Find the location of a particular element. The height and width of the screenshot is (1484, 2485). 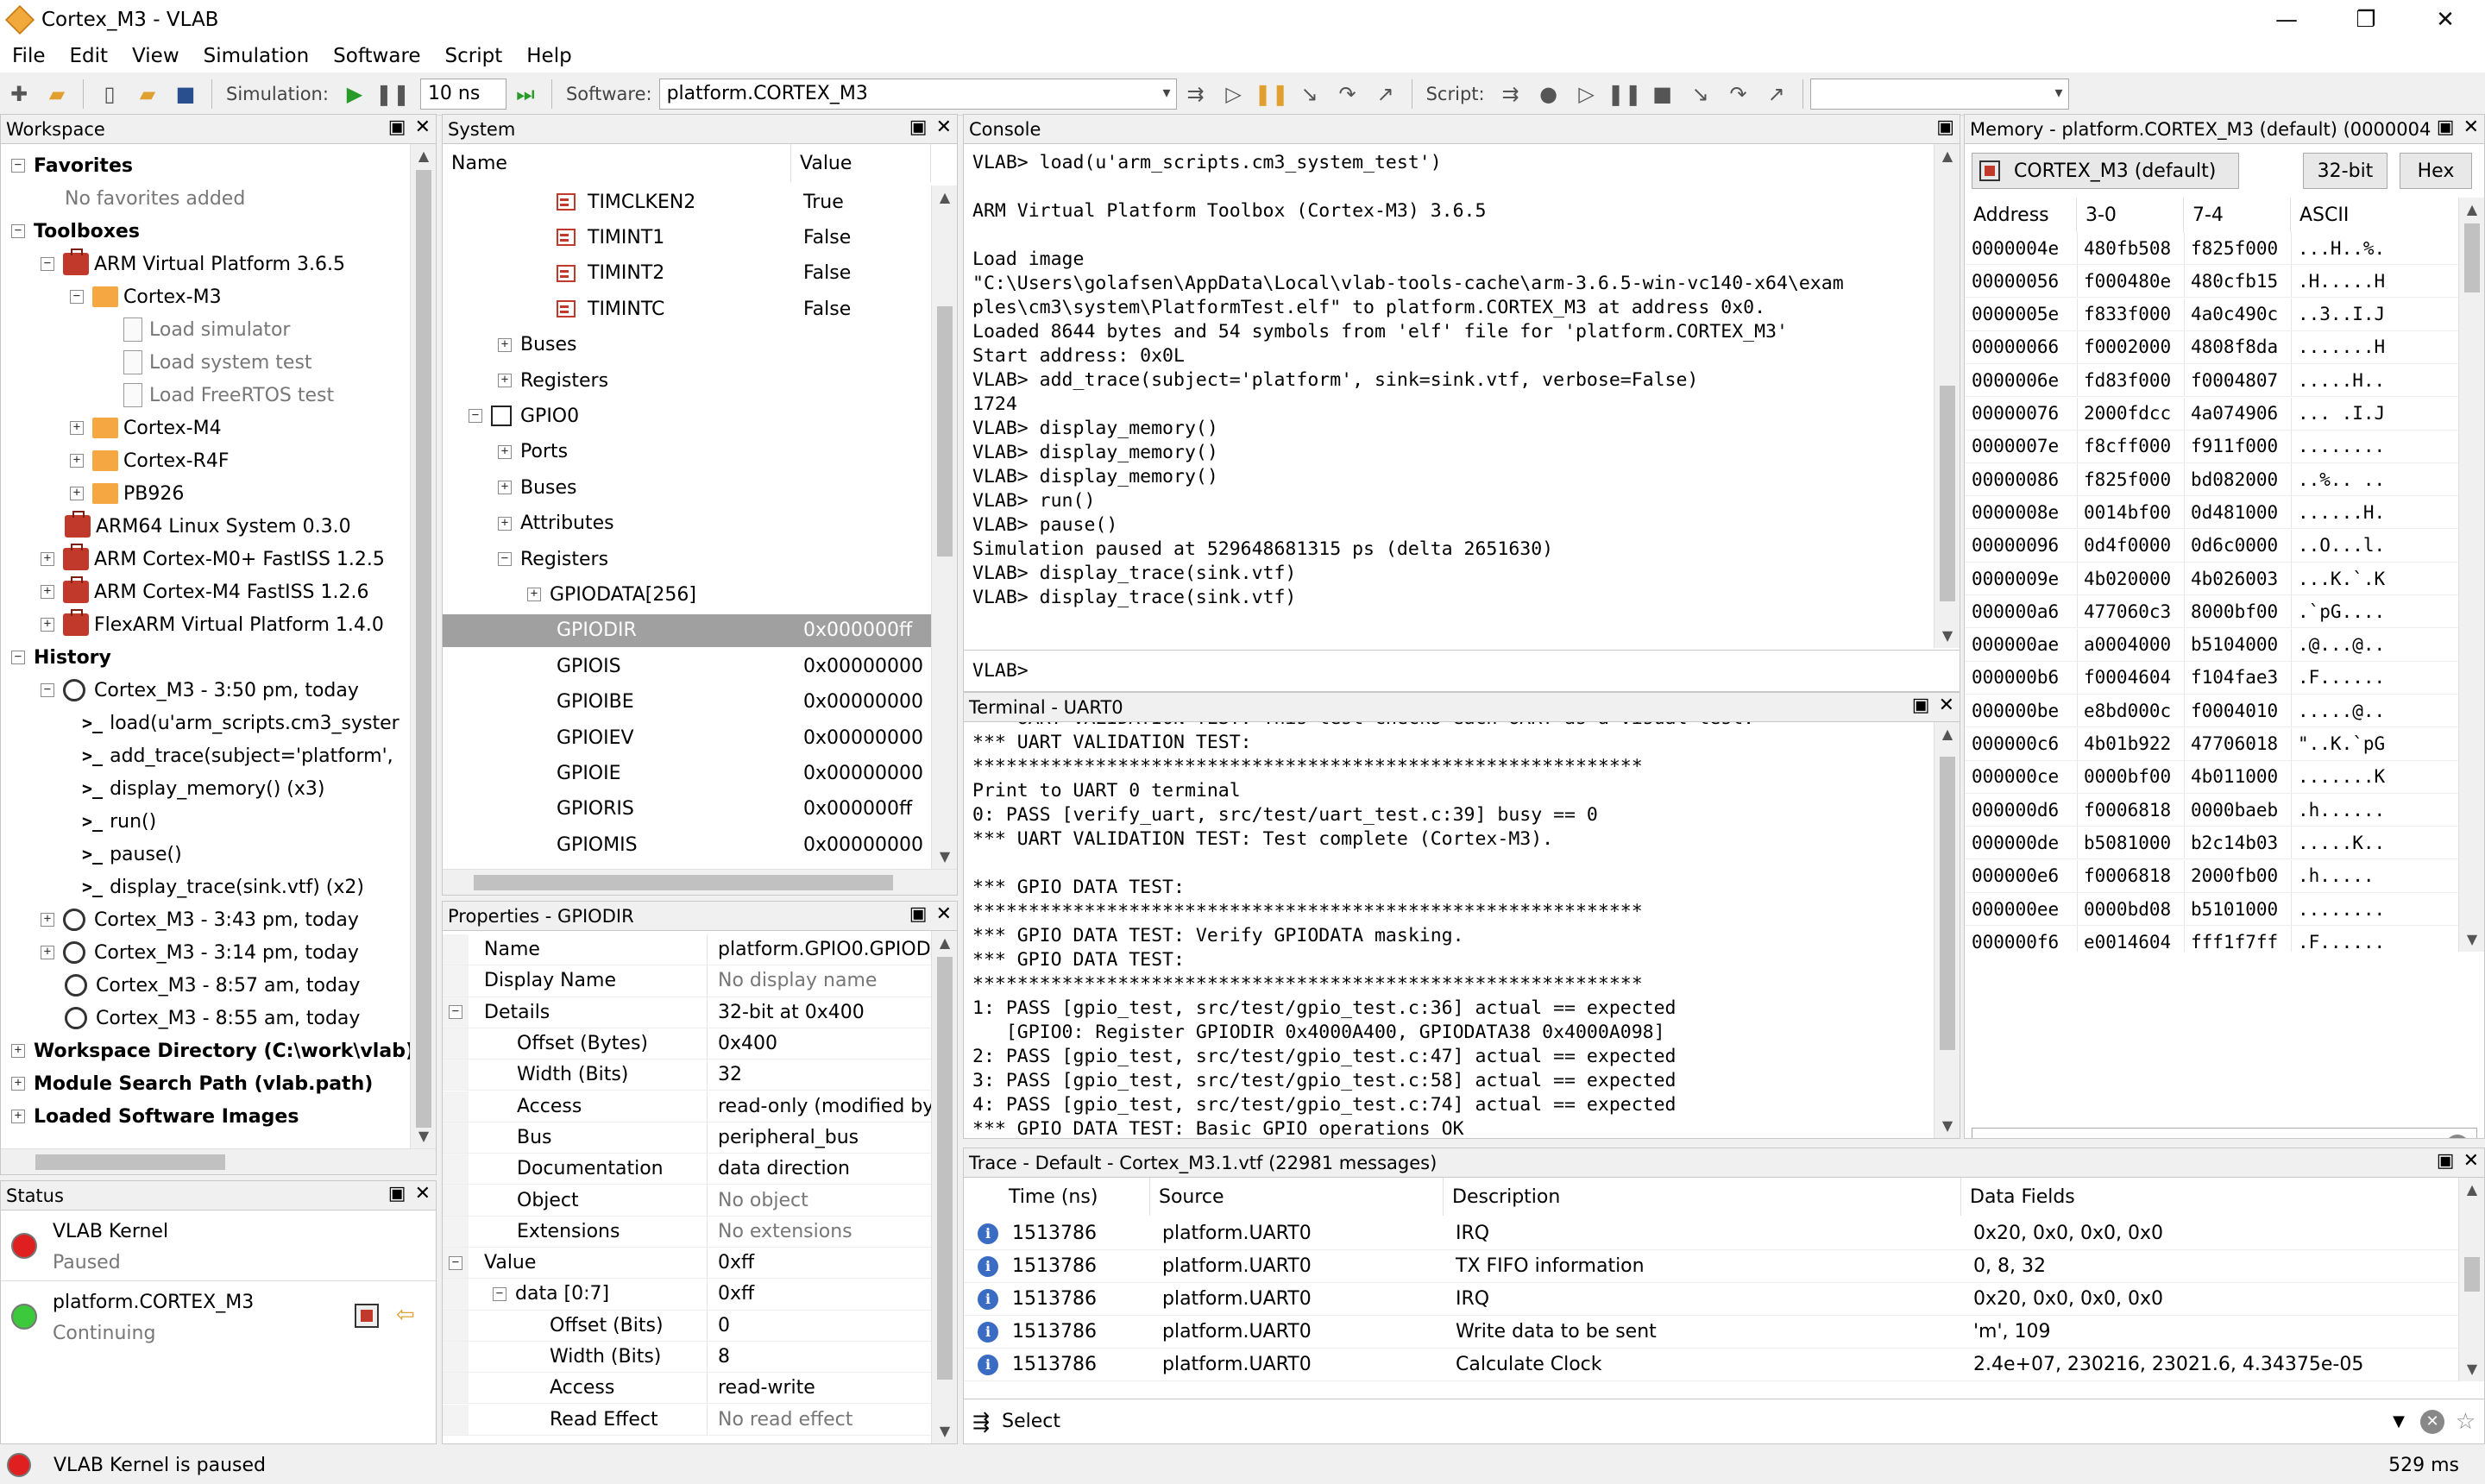

maximize-button: ❐ is located at coordinates (2366, 20).